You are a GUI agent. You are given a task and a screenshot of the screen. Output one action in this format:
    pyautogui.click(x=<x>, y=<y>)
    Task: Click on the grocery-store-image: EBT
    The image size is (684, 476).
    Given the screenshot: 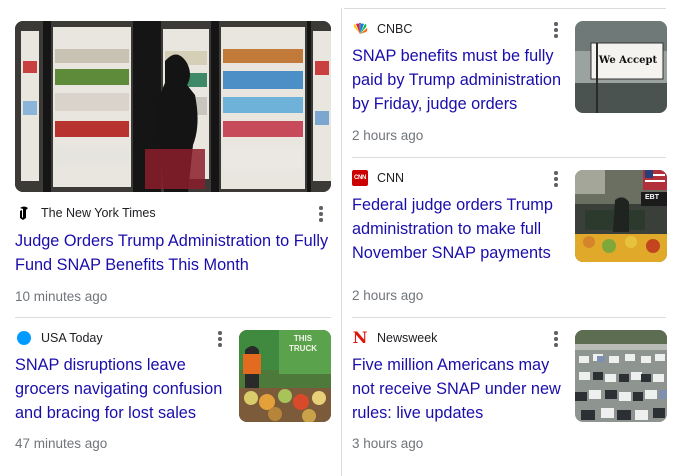 What is the action you would take?
    pyautogui.click(x=621, y=216)
    